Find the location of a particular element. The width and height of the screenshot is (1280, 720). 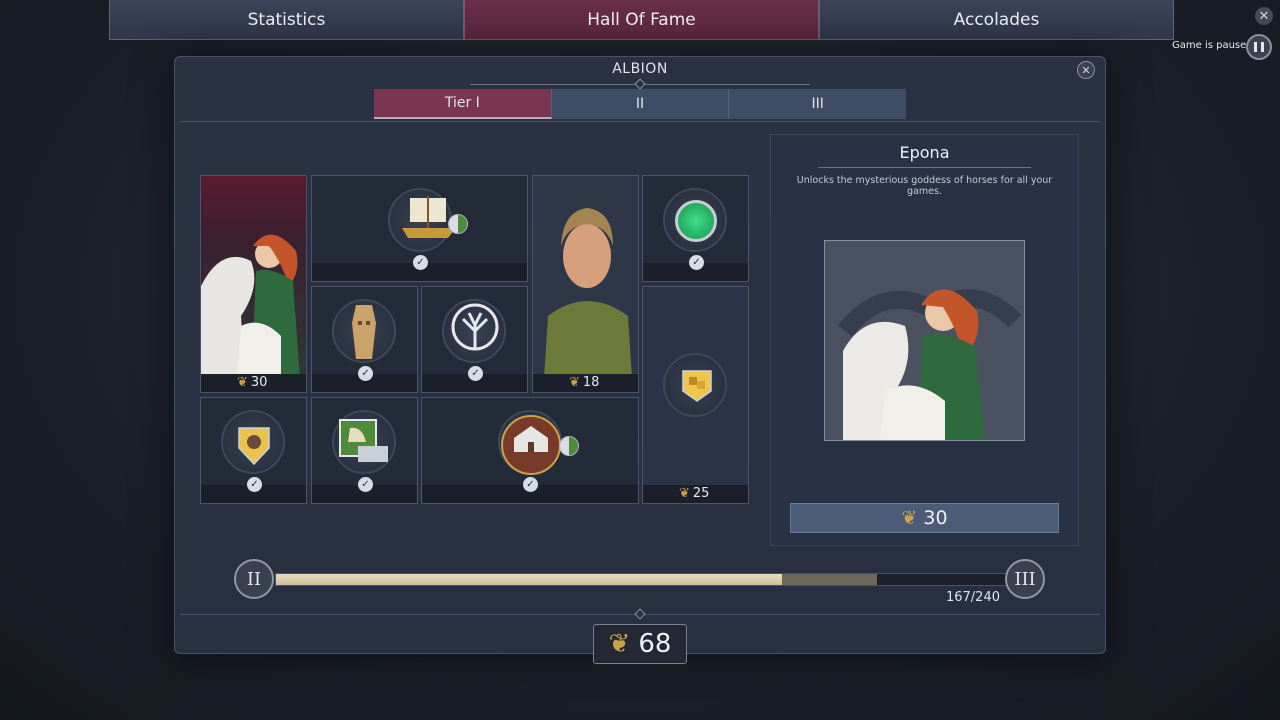

tab-hall-of-fame: Hall Of Fame is located at coordinates (641, 20).